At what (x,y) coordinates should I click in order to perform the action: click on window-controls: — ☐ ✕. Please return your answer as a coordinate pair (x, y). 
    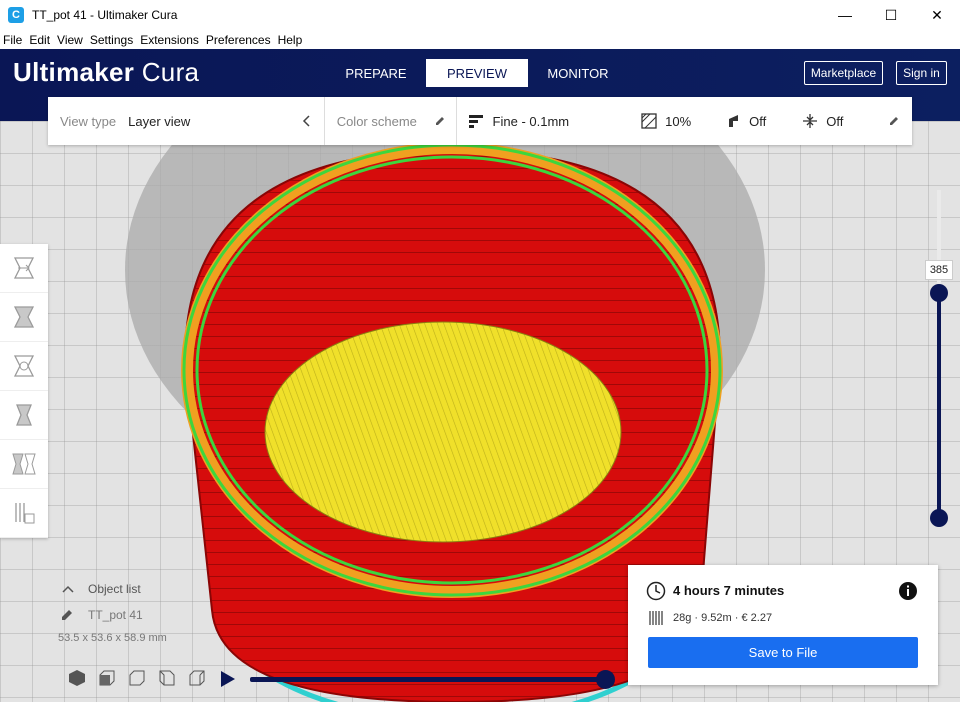
    Looking at the image, I should click on (891, 15).